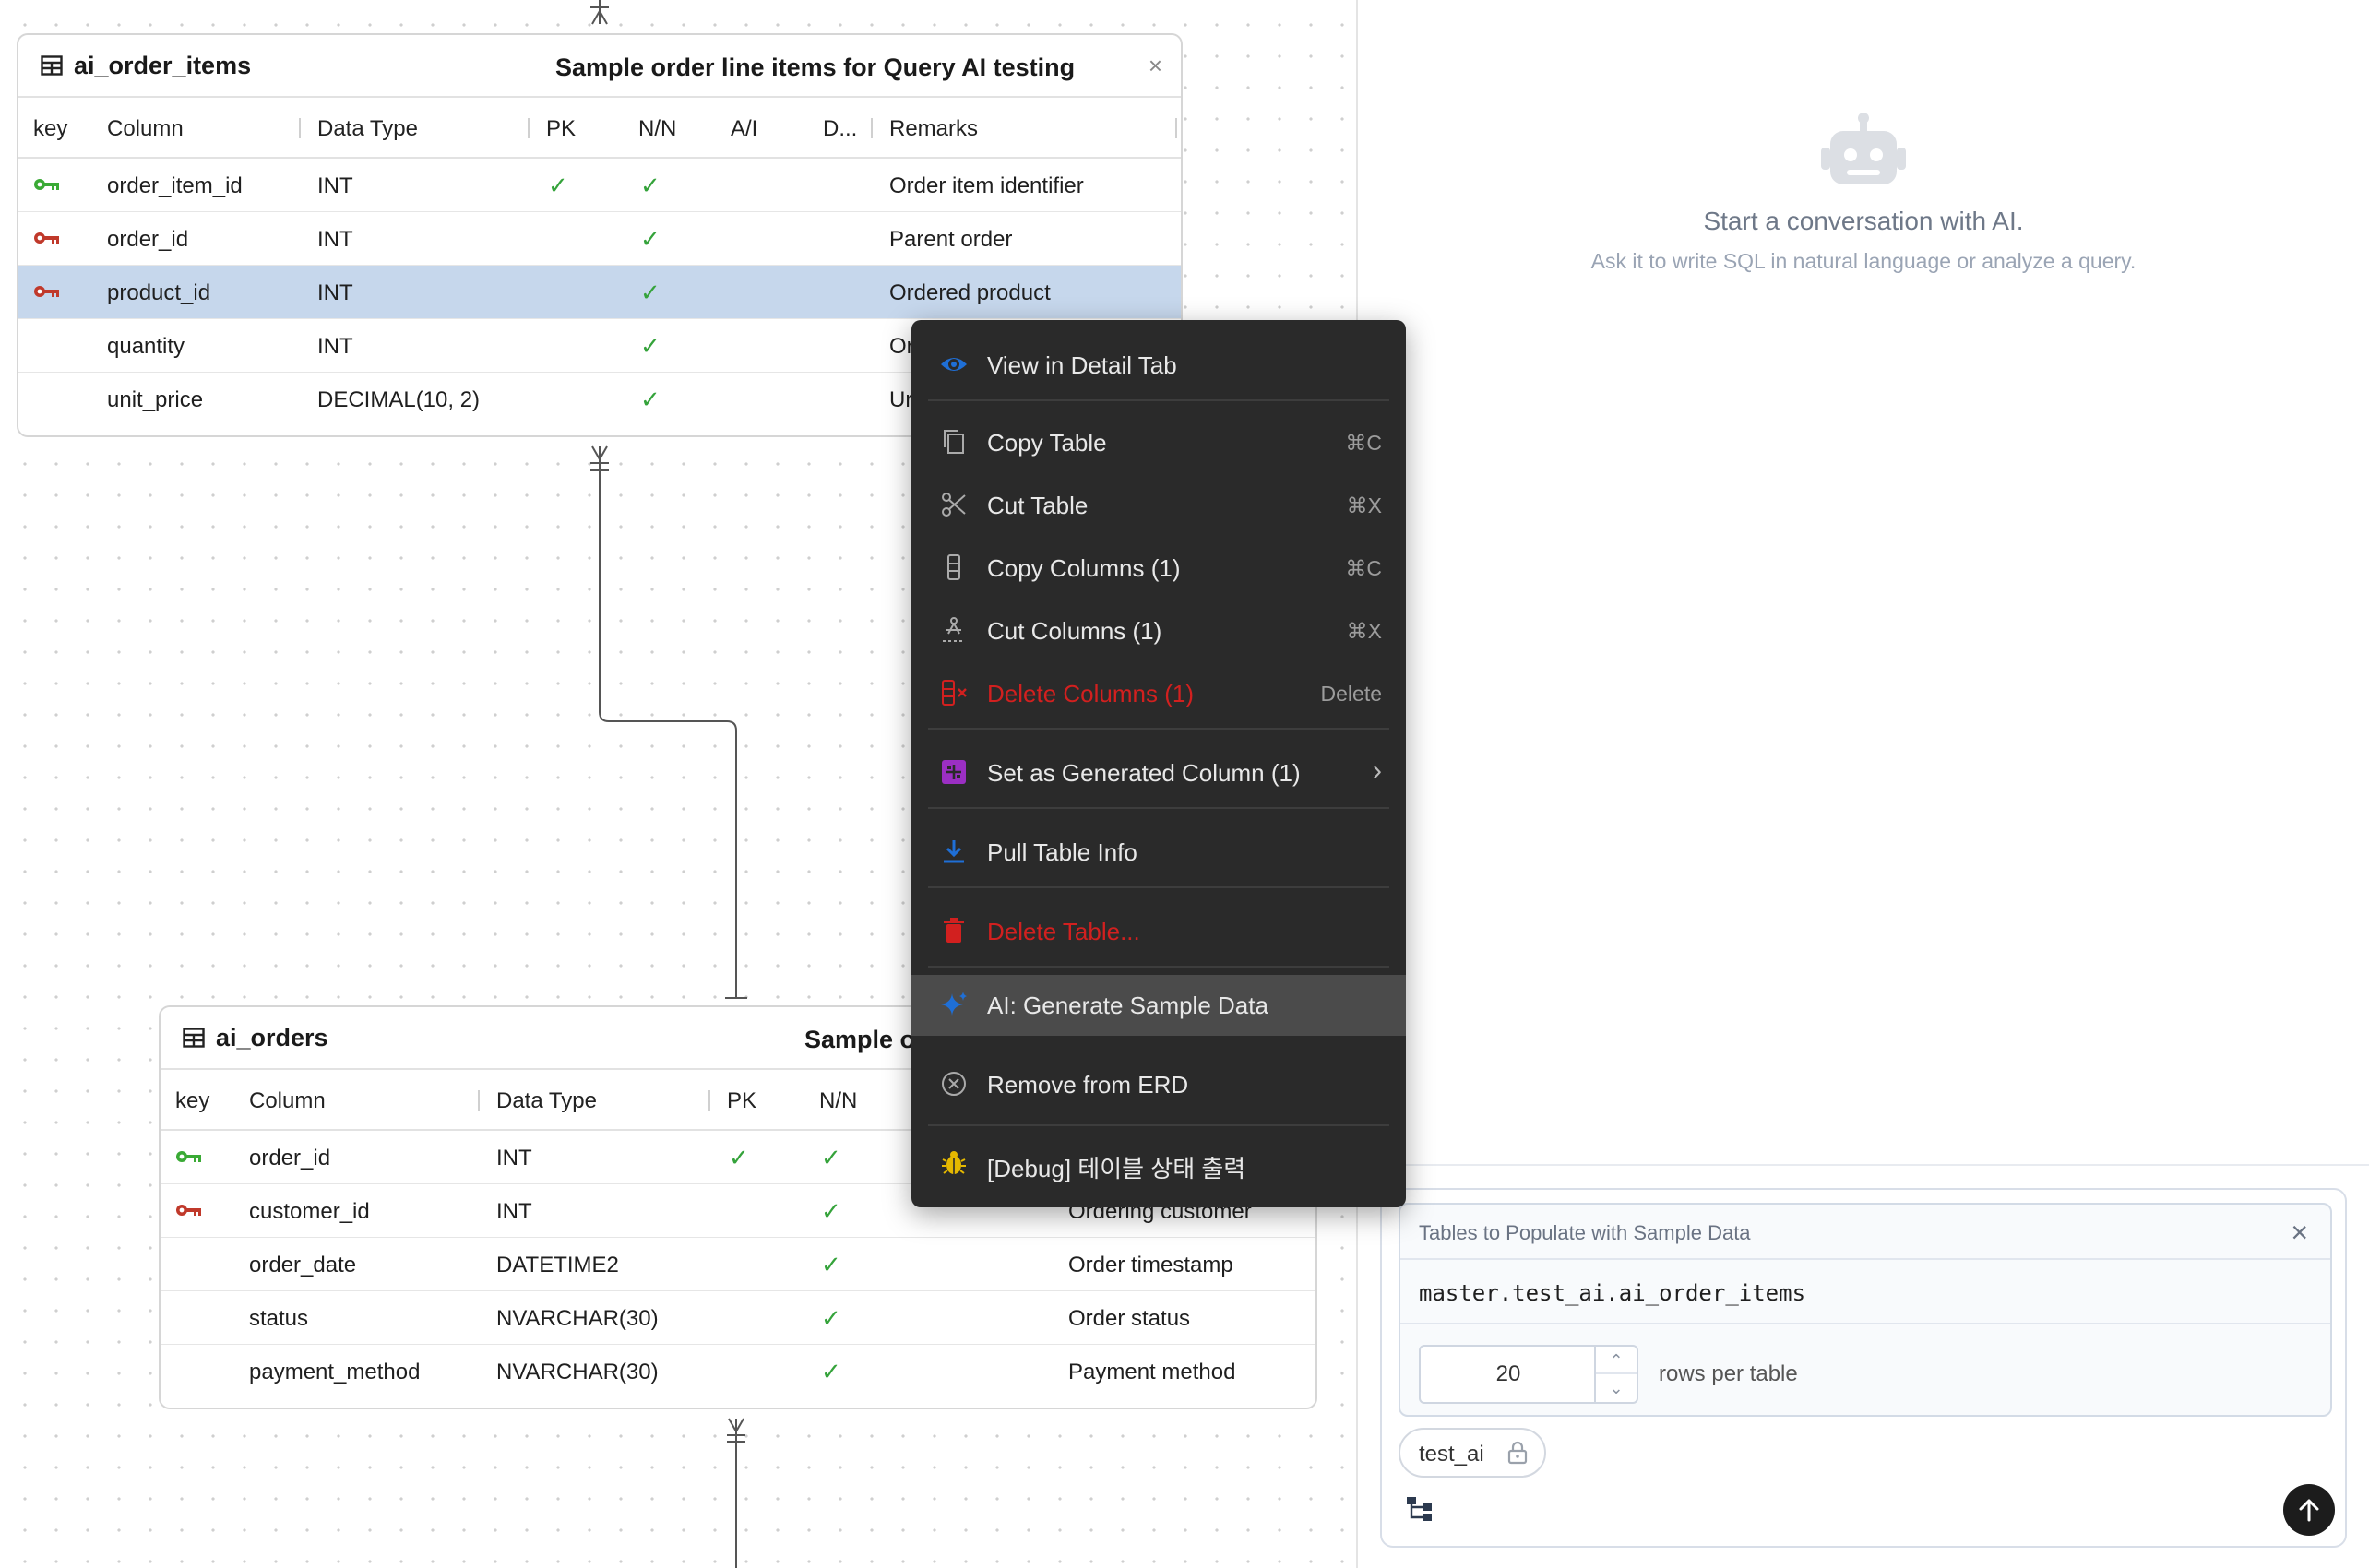 This screenshot has height=1568, width=2369. Describe the element at coordinates (934, 128) in the screenshot. I see `header-remarks: Remarks` at that location.